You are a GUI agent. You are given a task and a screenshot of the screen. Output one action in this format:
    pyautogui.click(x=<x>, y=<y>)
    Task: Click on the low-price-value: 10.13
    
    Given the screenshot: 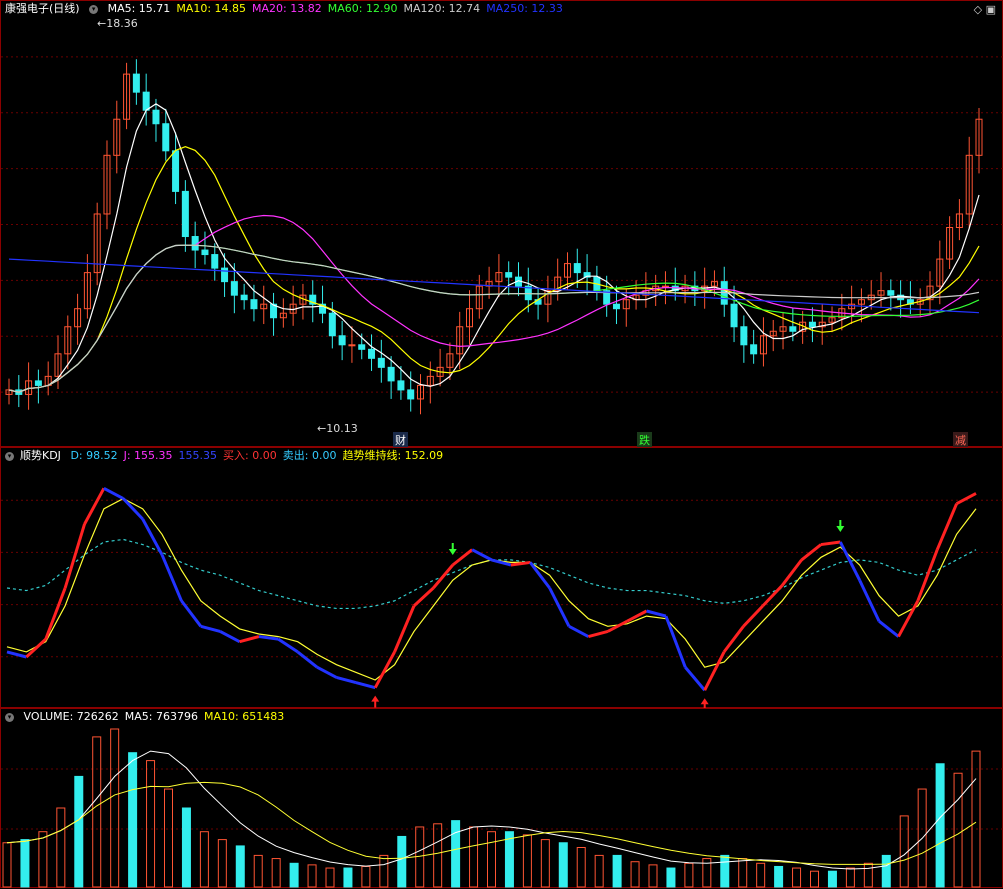 What is the action you would take?
    pyautogui.click(x=342, y=428)
    